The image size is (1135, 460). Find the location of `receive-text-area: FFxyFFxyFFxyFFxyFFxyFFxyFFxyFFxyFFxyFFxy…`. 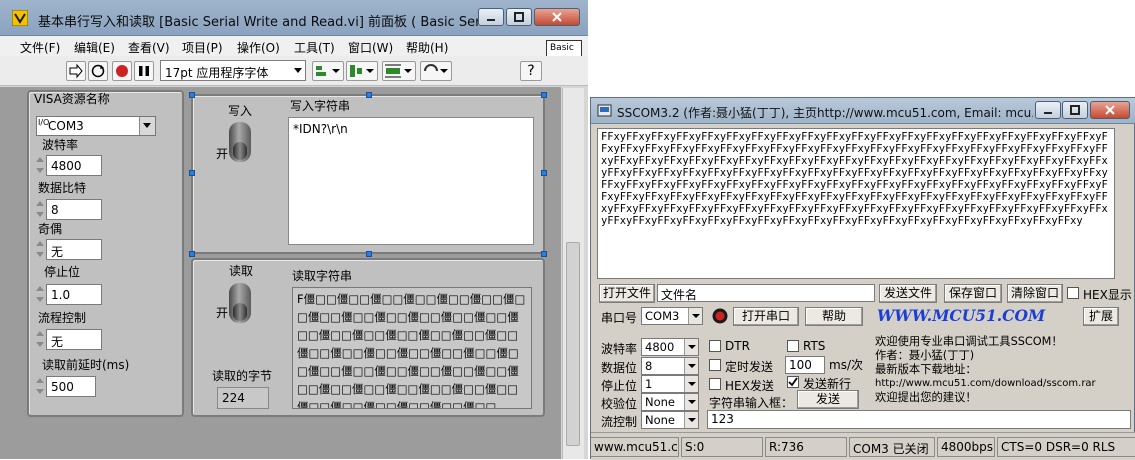

receive-text-area: FFxyFFxyFFxyFFxyFFxyFFxyFFxyFFxyFFxyFFxy… is located at coordinates (856, 203).